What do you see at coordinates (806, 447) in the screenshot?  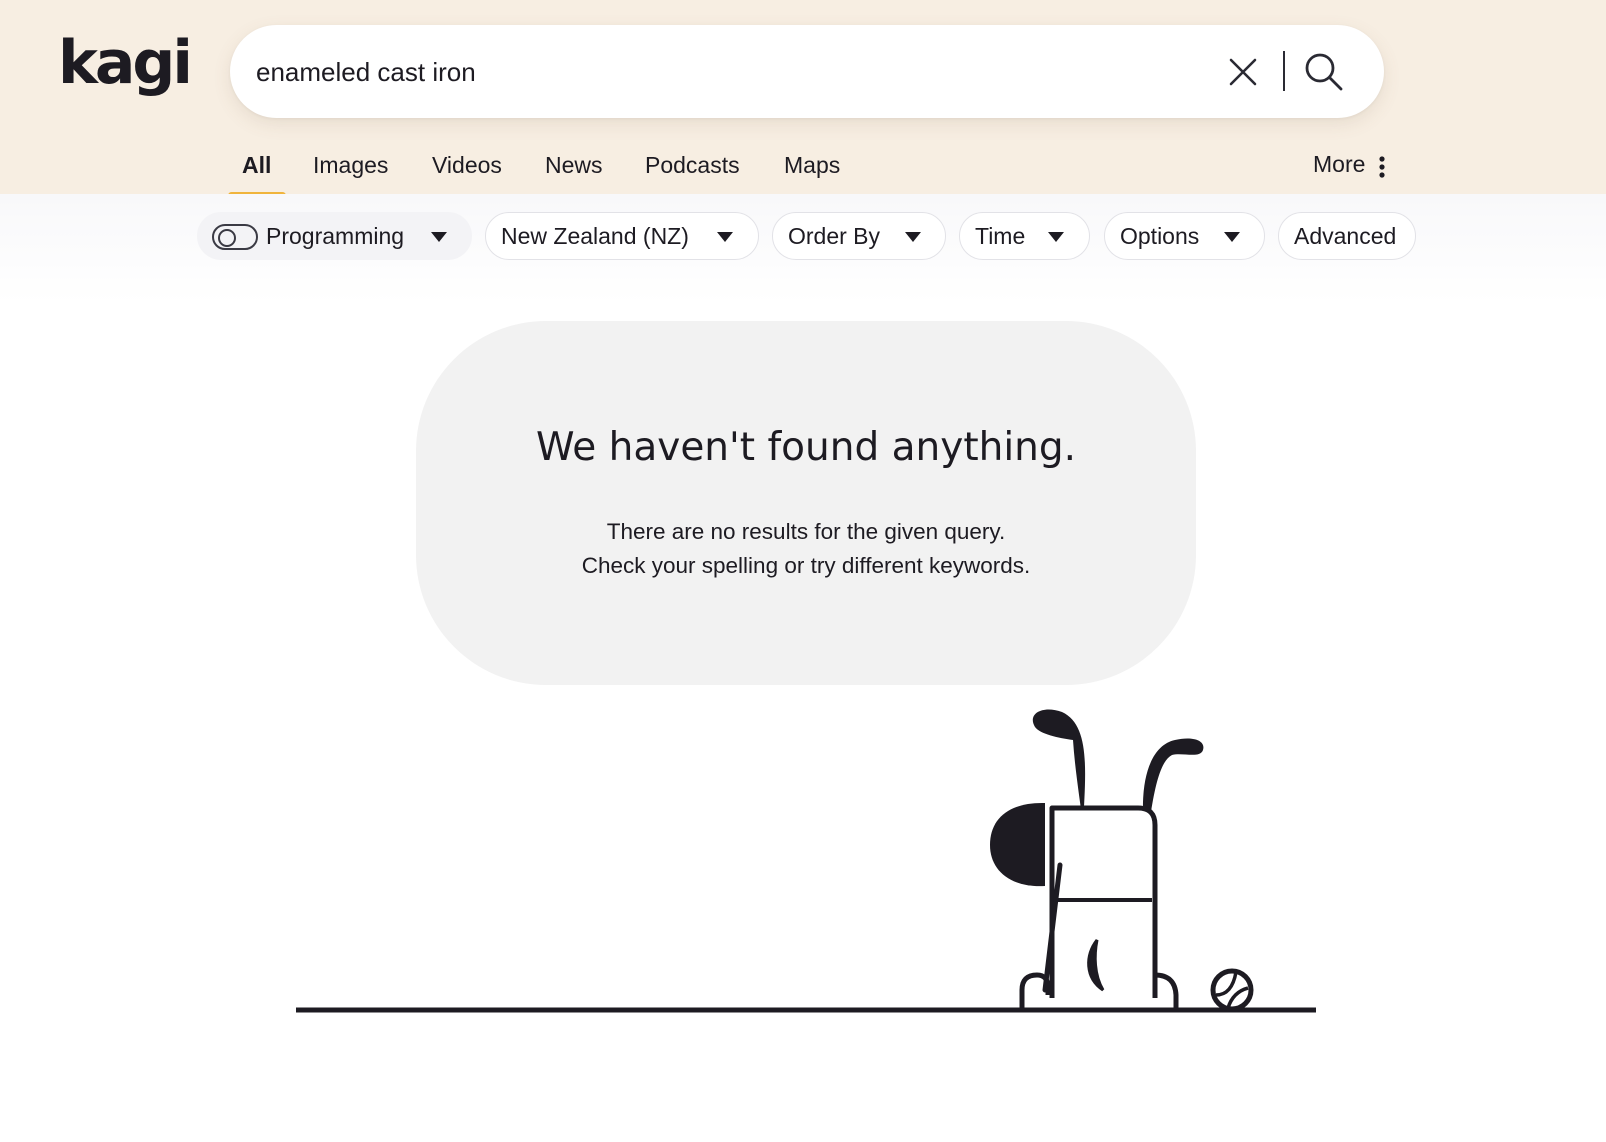 I see `empty-results-title: We haven't found anything.` at bounding box center [806, 447].